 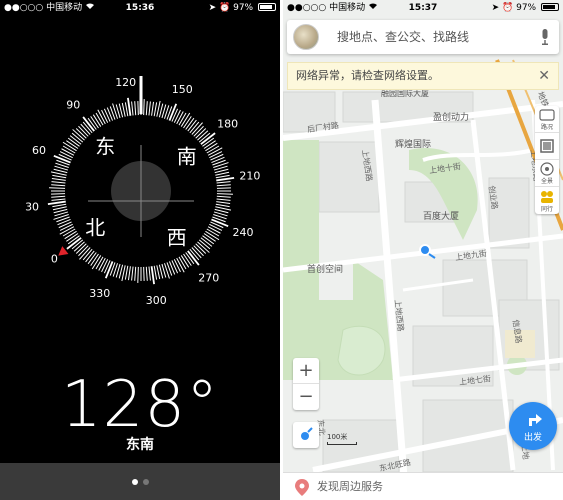 I want to click on microphone-icon, so click(x=545, y=37).